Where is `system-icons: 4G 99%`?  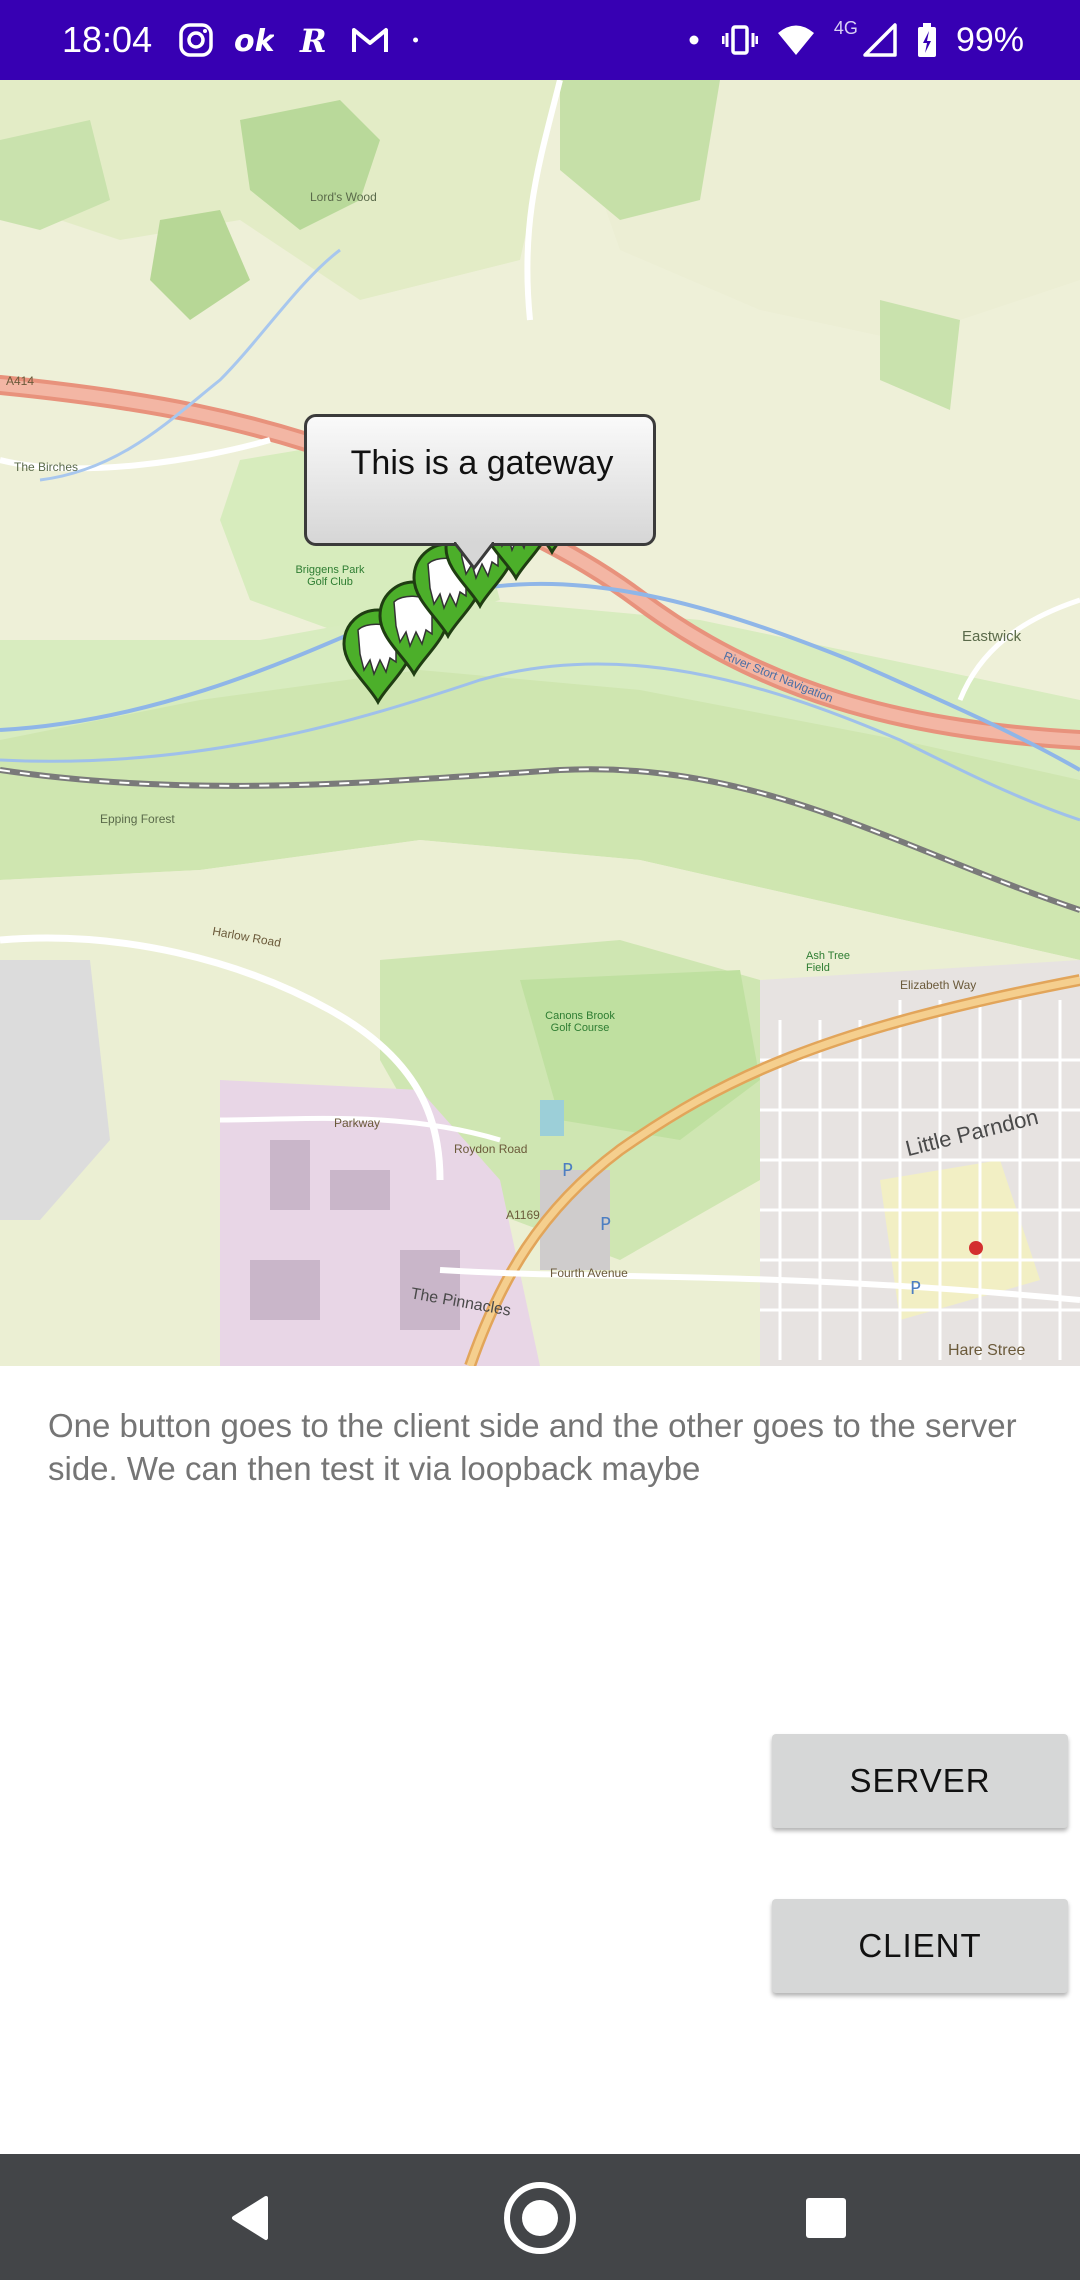
system-icons: 4G 99% is located at coordinates (854, 38).